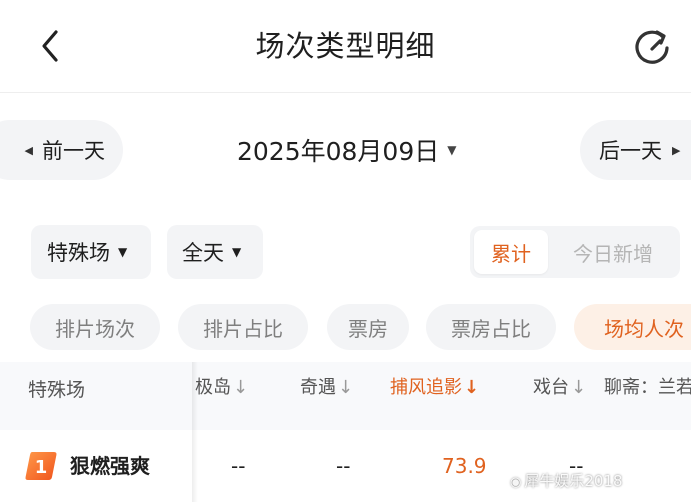 The image size is (691, 502). Describe the element at coordinates (632, 327) in the screenshot. I see `tab-avg-attendance: 场均人次` at that location.